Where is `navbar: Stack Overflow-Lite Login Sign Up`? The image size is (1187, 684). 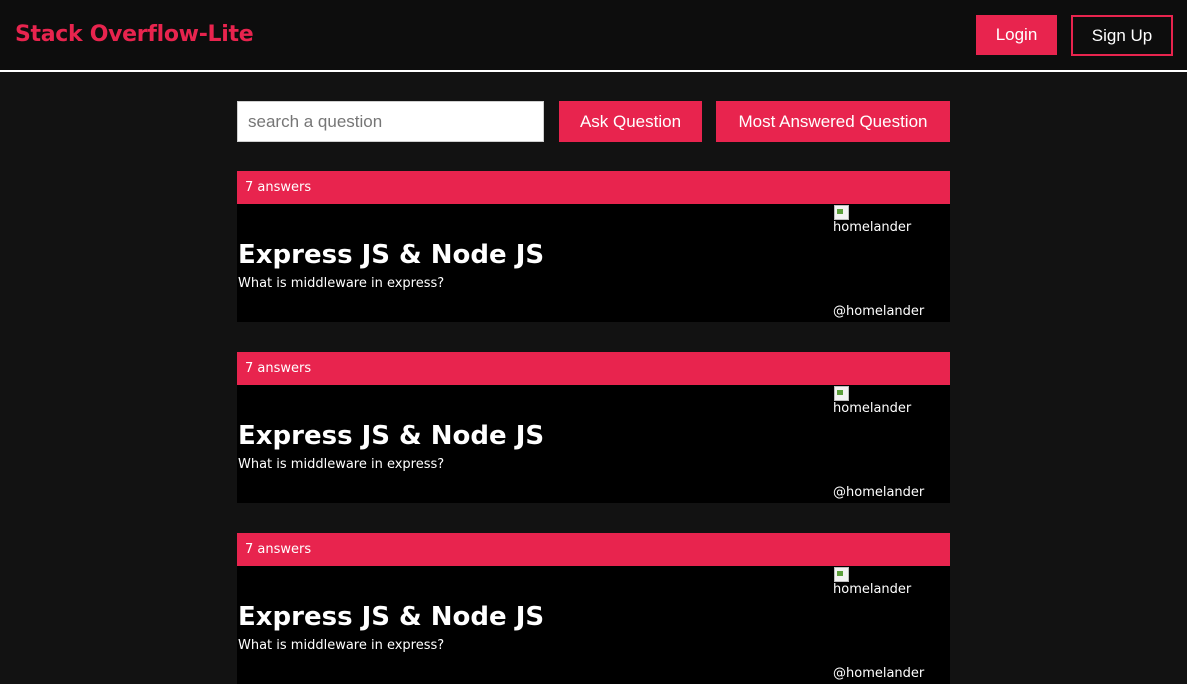
navbar: Stack Overflow-Lite Login Sign Up is located at coordinates (593, 36).